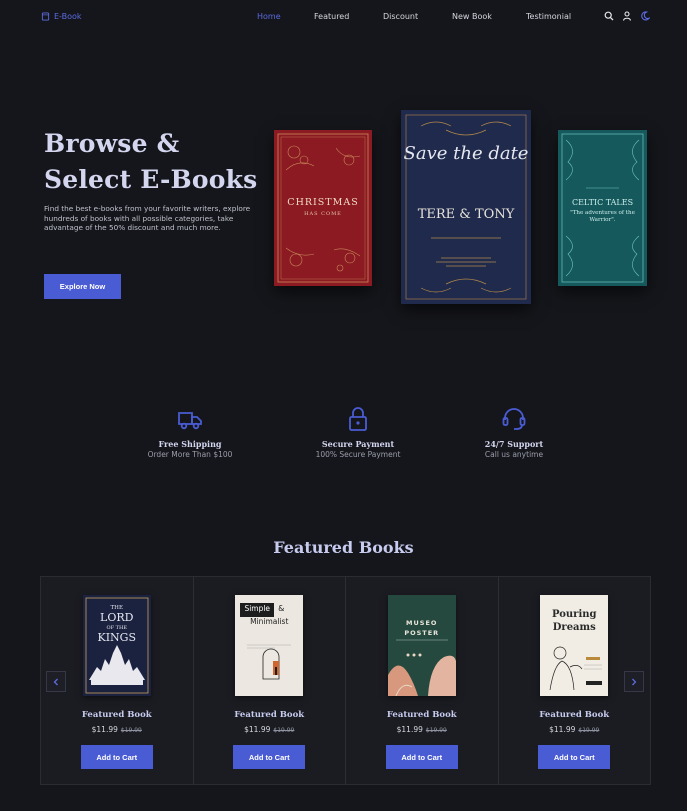 The width and height of the screenshot is (687, 811). I want to click on christmas-subtitle: HAS COME, so click(323, 214).